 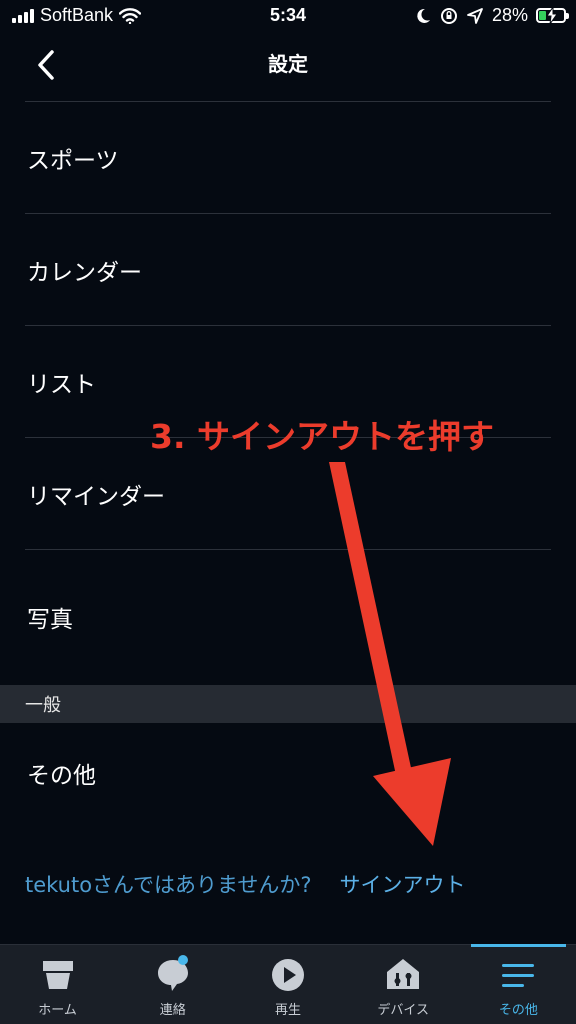 What do you see at coordinates (288, 64) in the screenshot?
I see `page-title: 設定` at bounding box center [288, 64].